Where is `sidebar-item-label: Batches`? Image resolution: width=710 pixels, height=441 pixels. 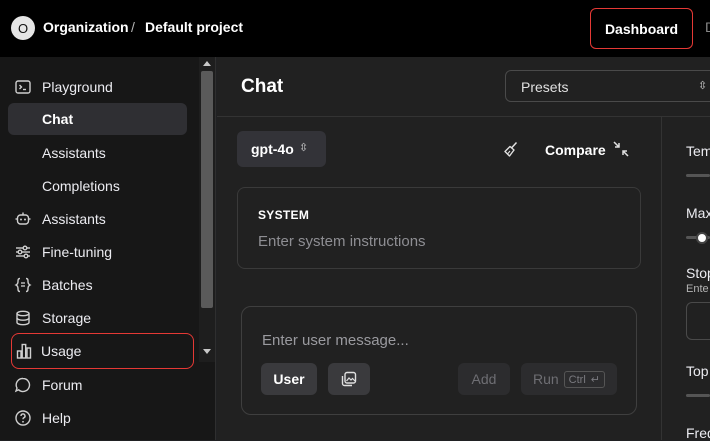
sidebar-item-label: Batches is located at coordinates (67, 285).